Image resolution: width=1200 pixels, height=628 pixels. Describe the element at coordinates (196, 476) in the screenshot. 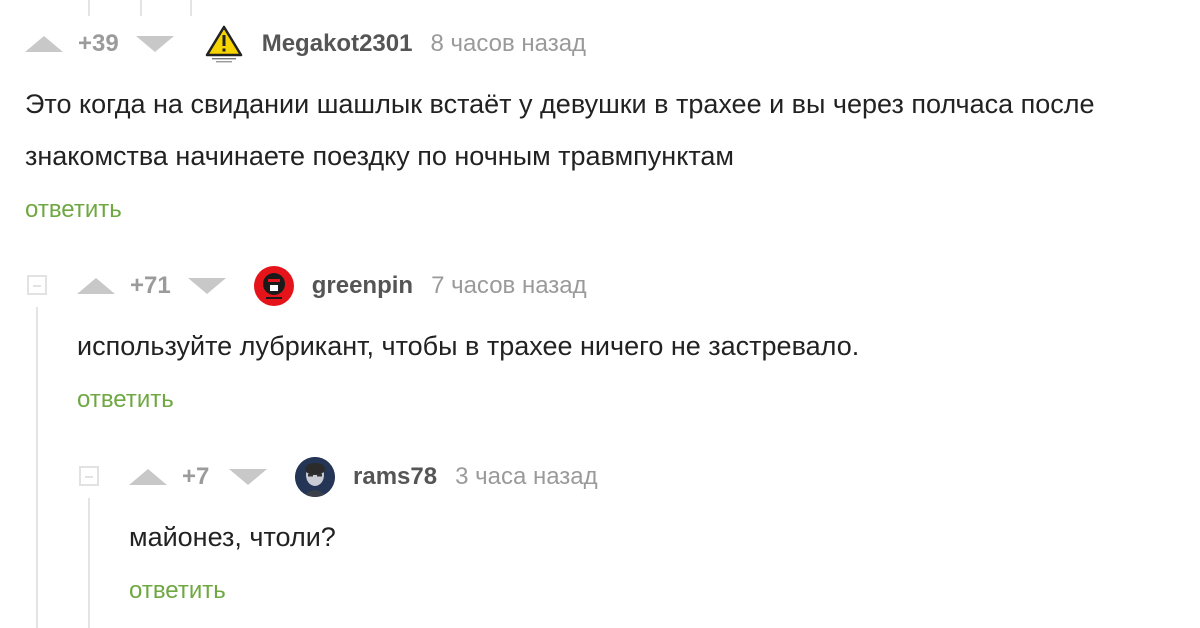

I see `comment-rating: +7` at that location.